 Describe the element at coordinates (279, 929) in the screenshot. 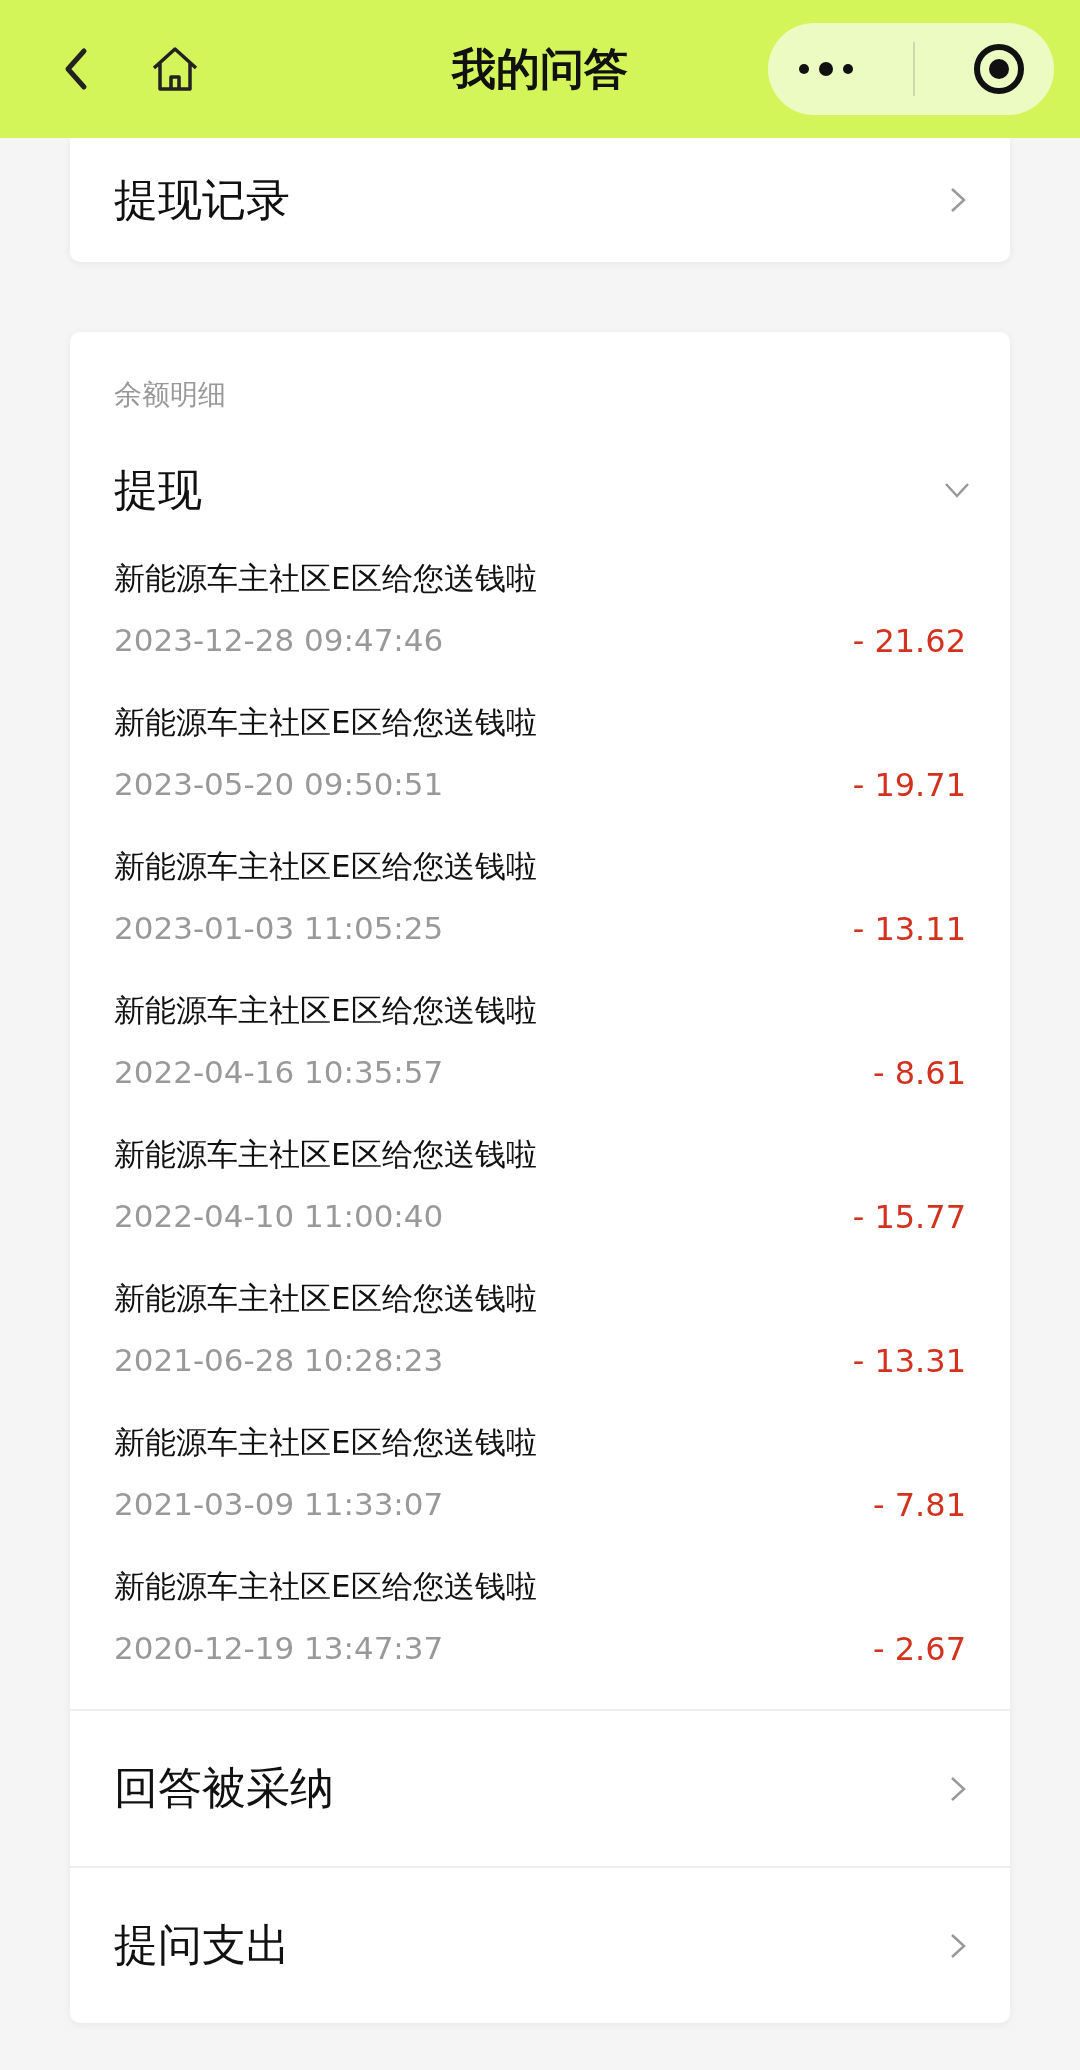

I see `entry-time: 2023-01-03 11:05:25` at that location.